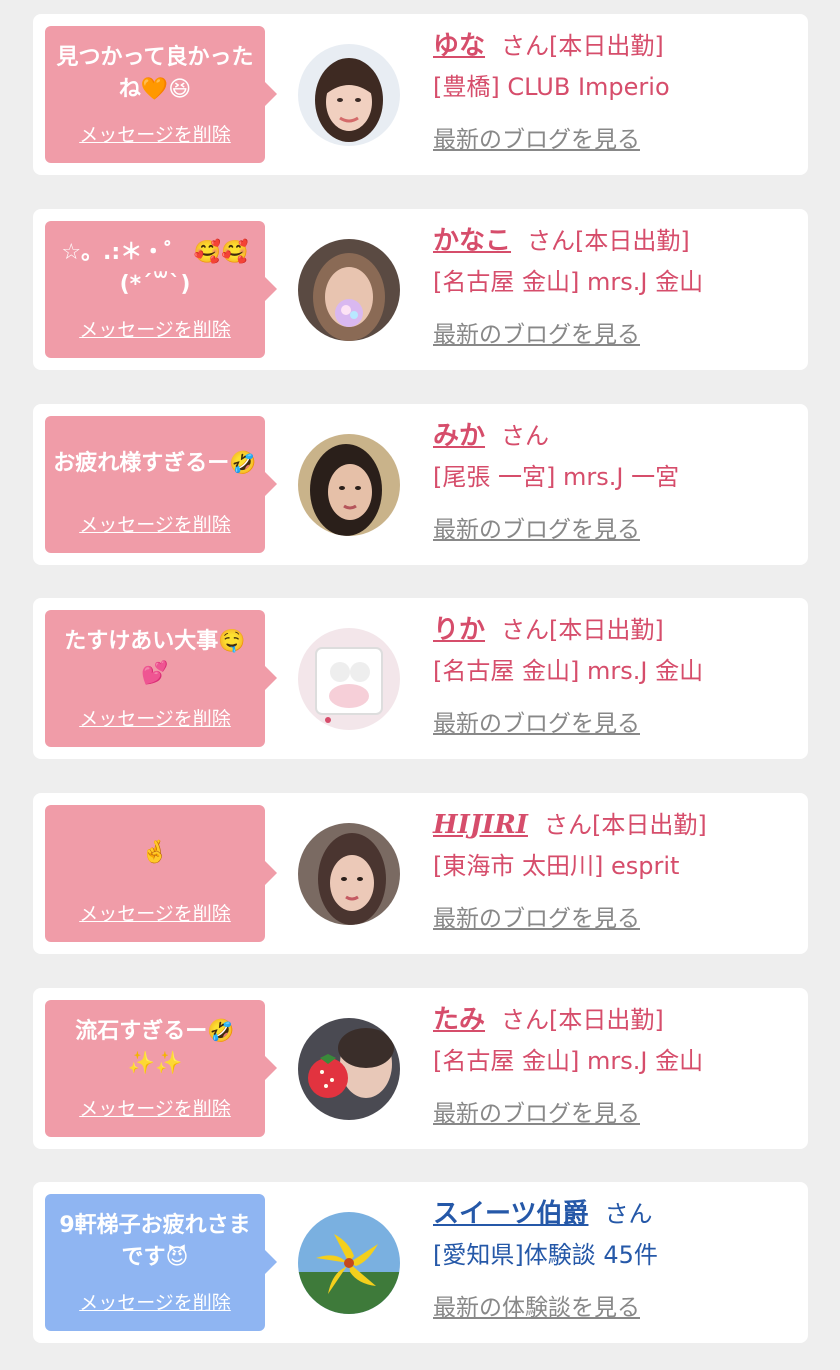 This screenshot has height=1370, width=840. Describe the element at coordinates (536, 1305) in the screenshot. I see `latest-review-link: 最新の体験談を見る` at that location.